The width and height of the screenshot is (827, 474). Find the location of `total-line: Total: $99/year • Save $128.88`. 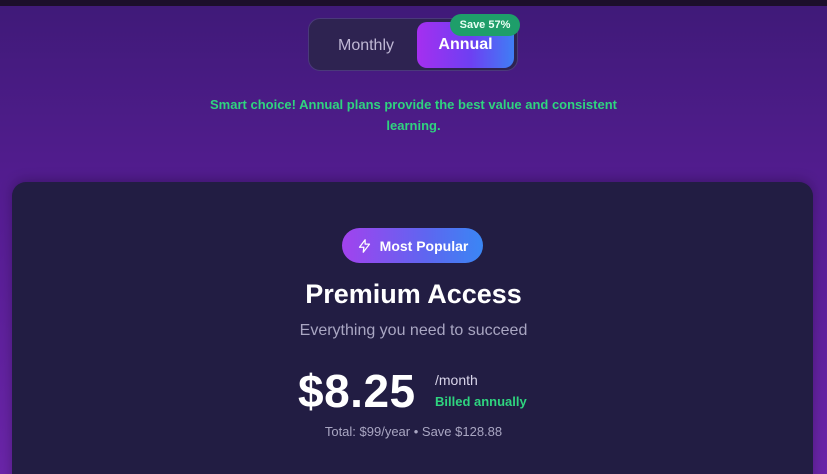

total-line: Total: $99/year • Save $128.88 is located at coordinates (413, 431).